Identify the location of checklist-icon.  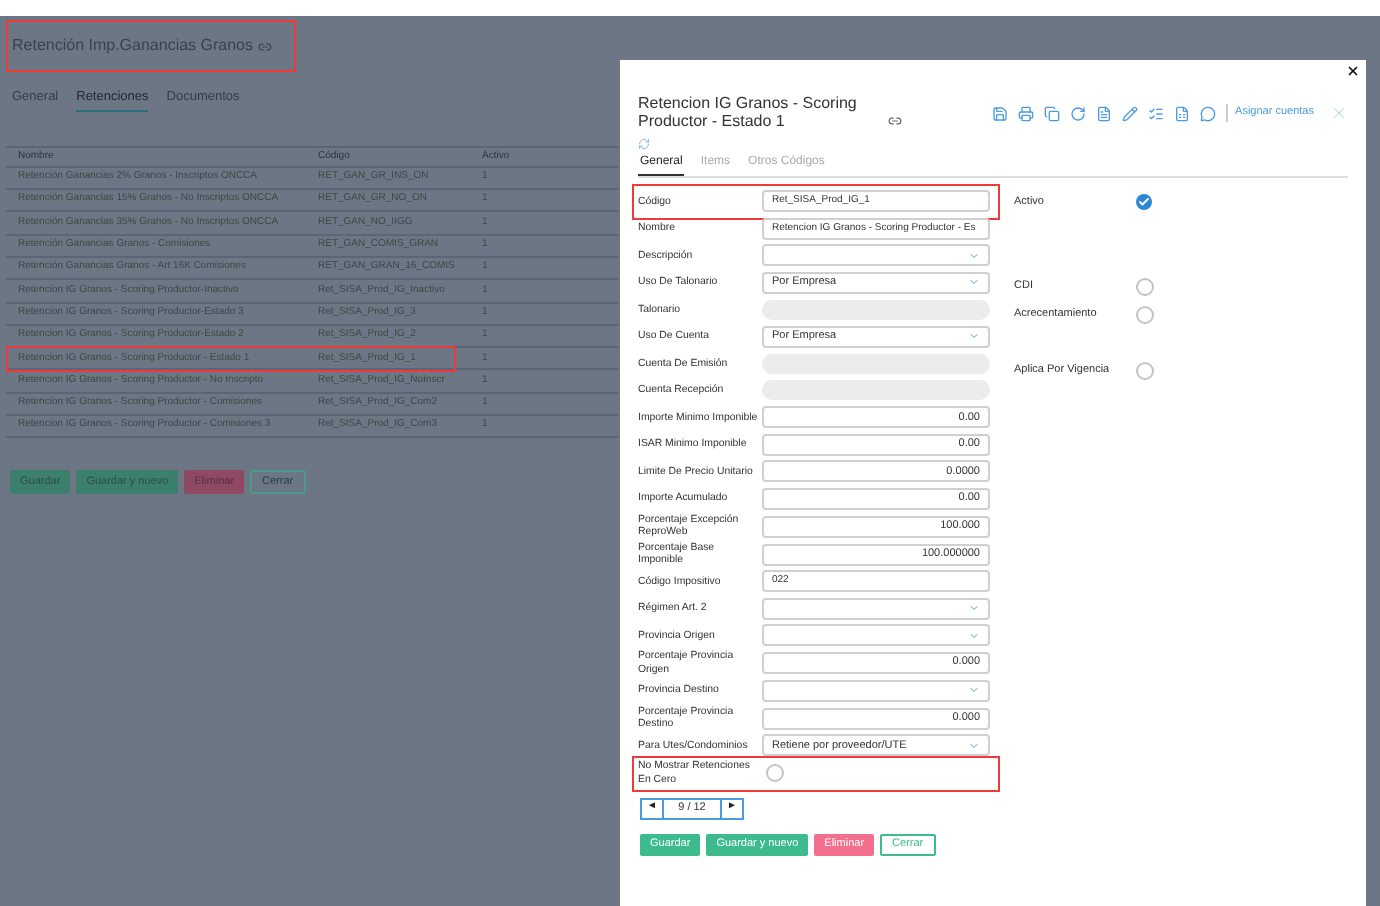
(1155, 113).